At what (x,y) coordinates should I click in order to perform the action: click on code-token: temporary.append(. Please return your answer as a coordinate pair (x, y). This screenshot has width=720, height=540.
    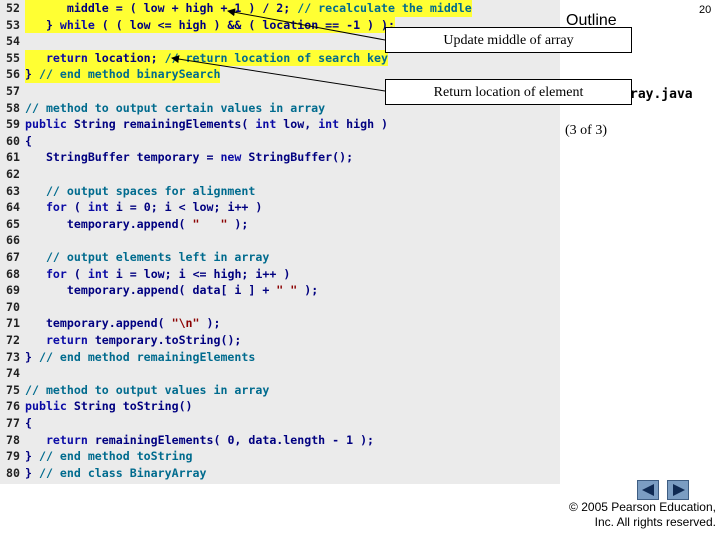
    Looking at the image, I should click on (98, 323).